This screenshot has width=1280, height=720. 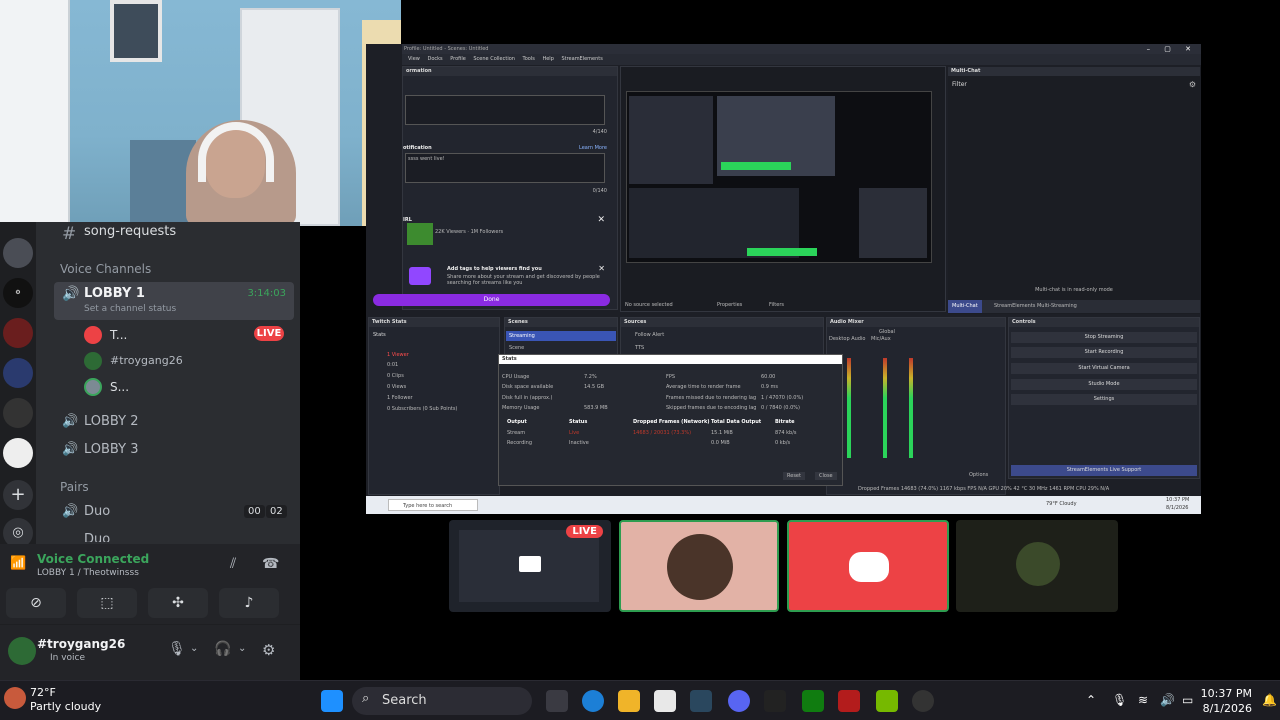 I want to click on call-tile-screenshare: LIVE, so click(x=530, y=566).